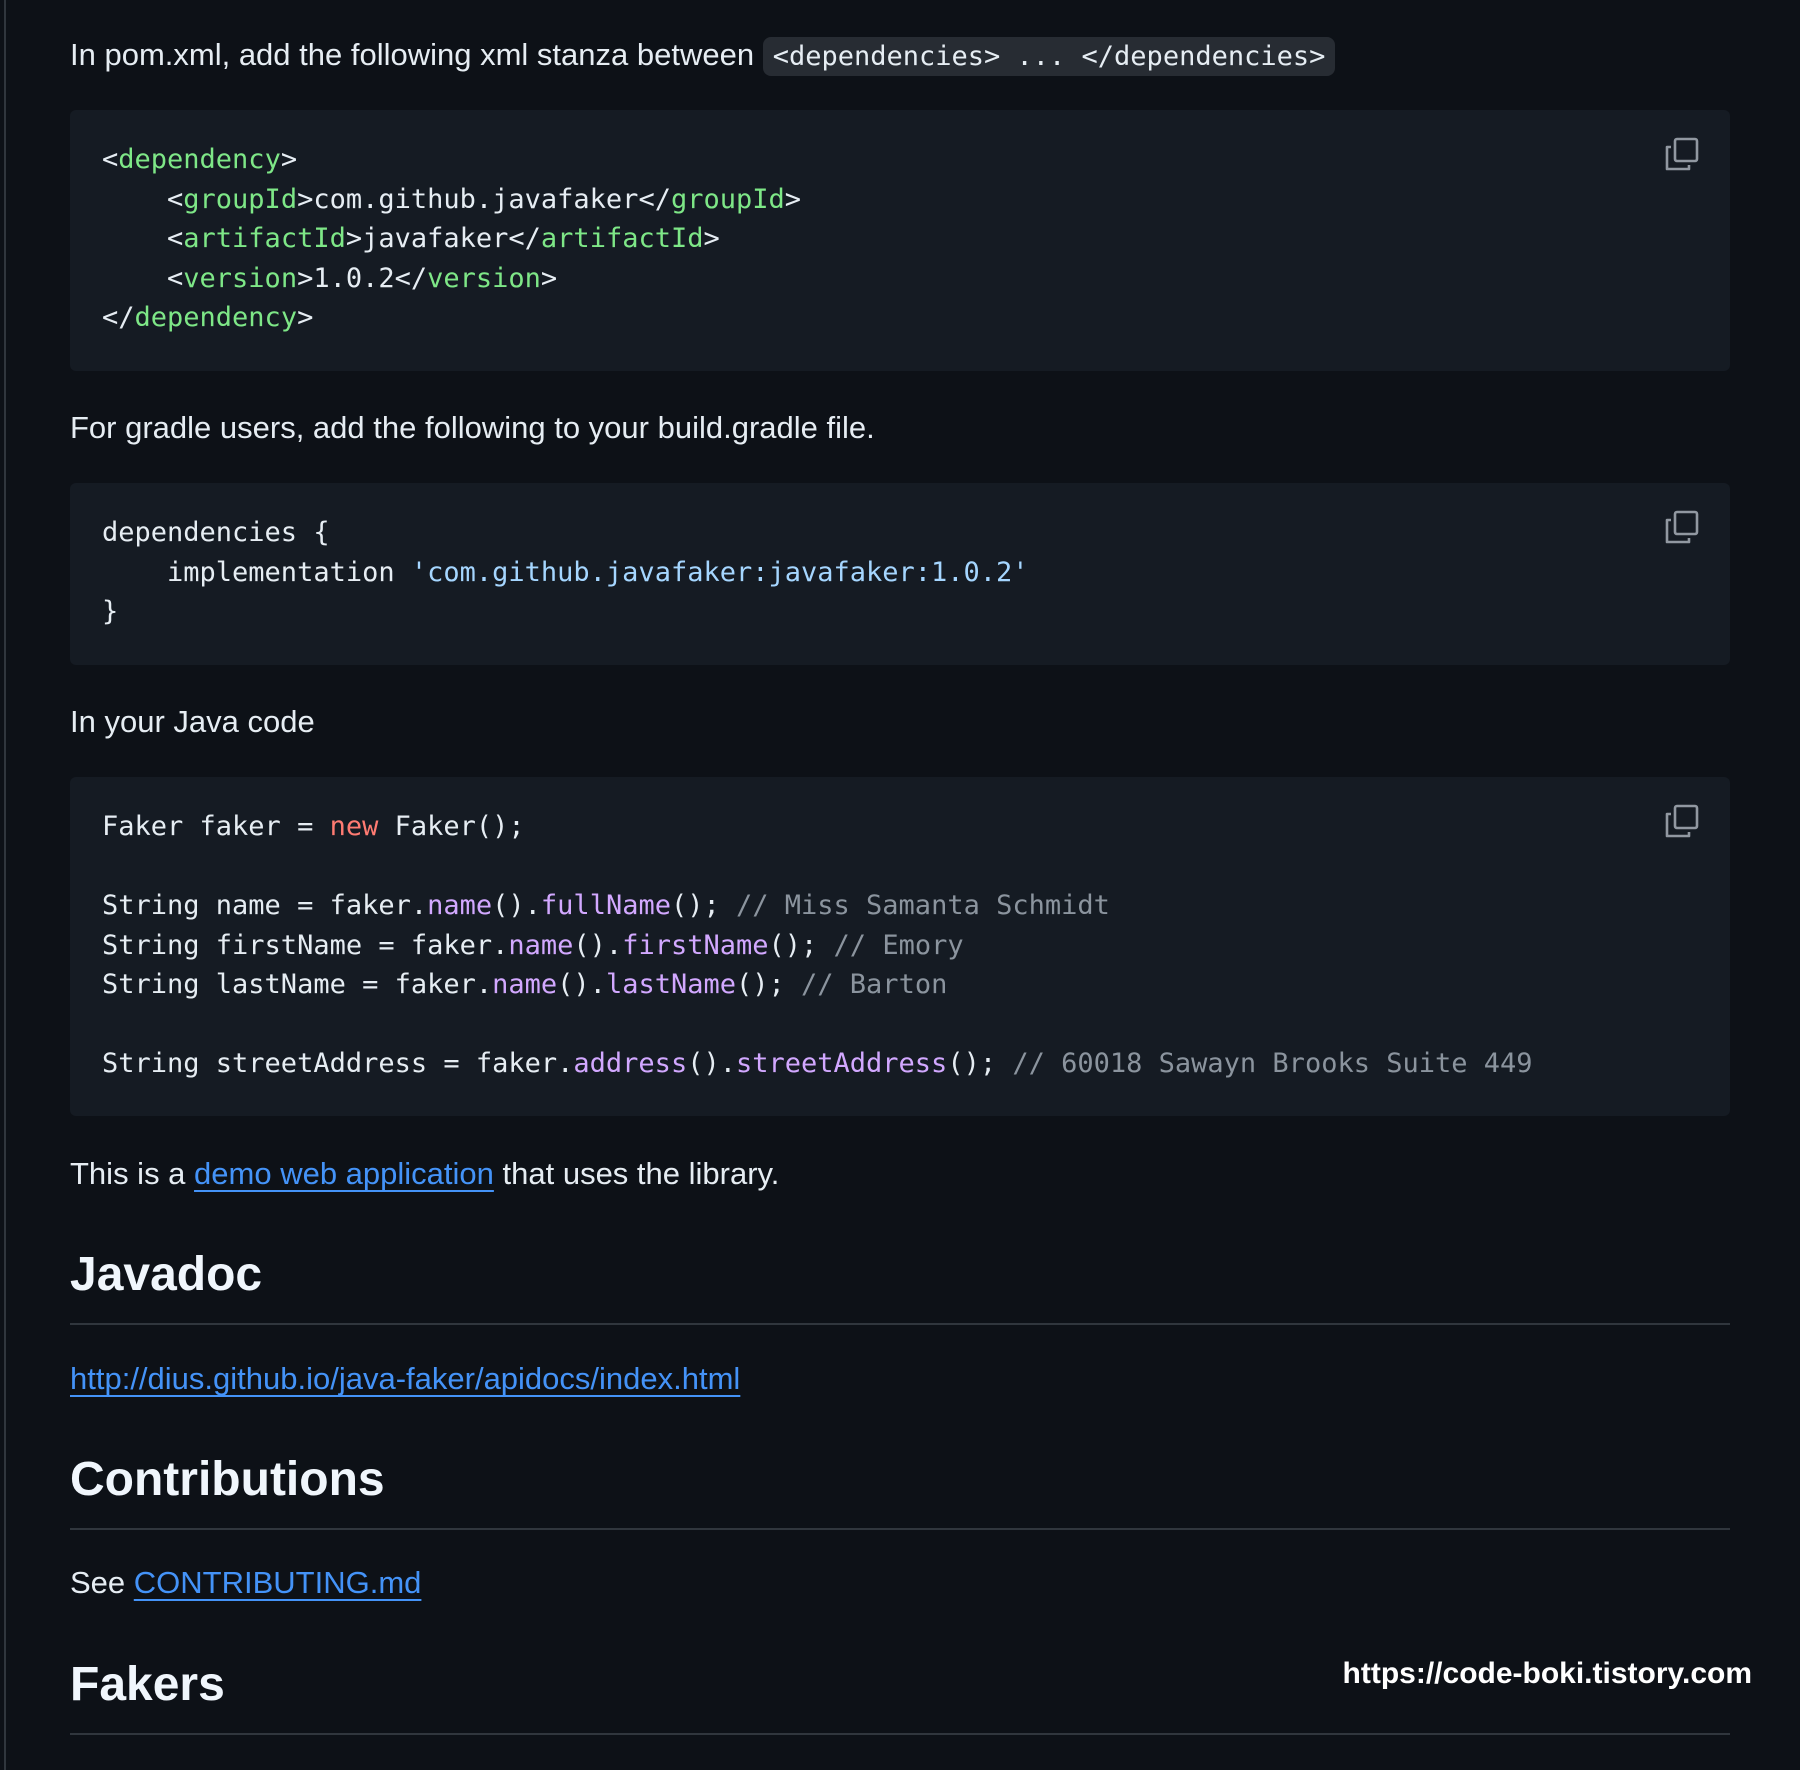  I want to click on code-token: }, so click(110, 611).